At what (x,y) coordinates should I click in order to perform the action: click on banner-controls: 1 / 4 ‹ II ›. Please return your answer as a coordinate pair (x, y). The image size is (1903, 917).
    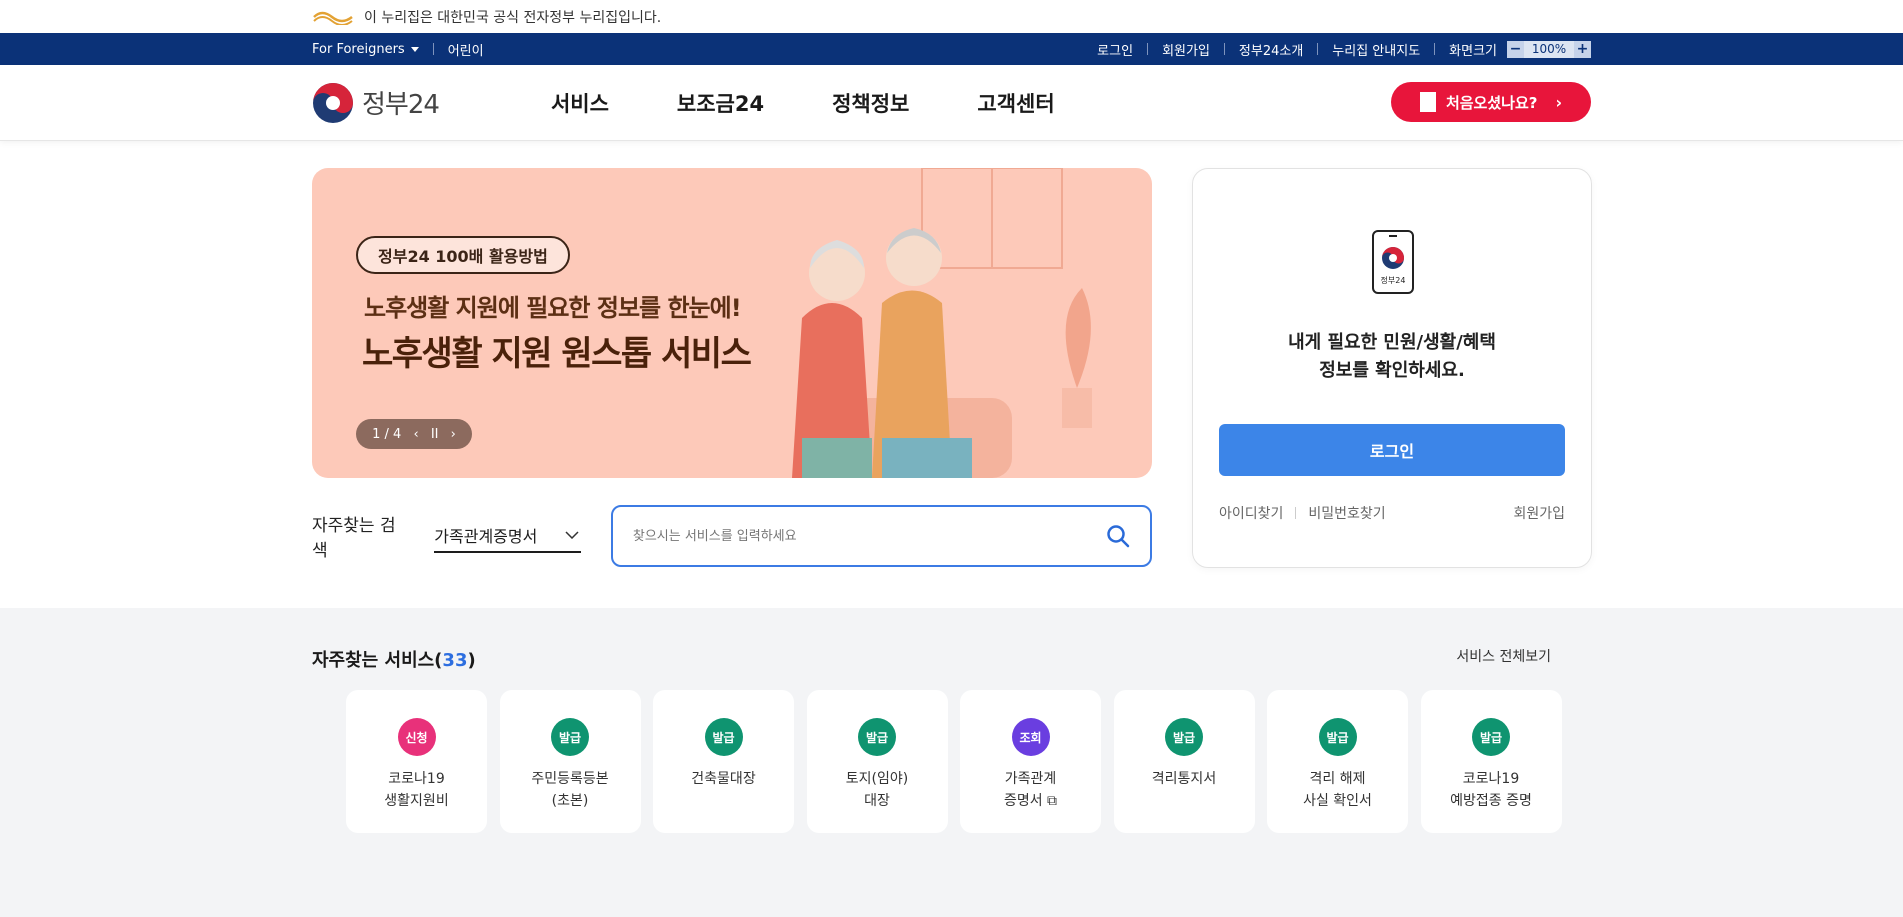
    Looking at the image, I should click on (414, 434).